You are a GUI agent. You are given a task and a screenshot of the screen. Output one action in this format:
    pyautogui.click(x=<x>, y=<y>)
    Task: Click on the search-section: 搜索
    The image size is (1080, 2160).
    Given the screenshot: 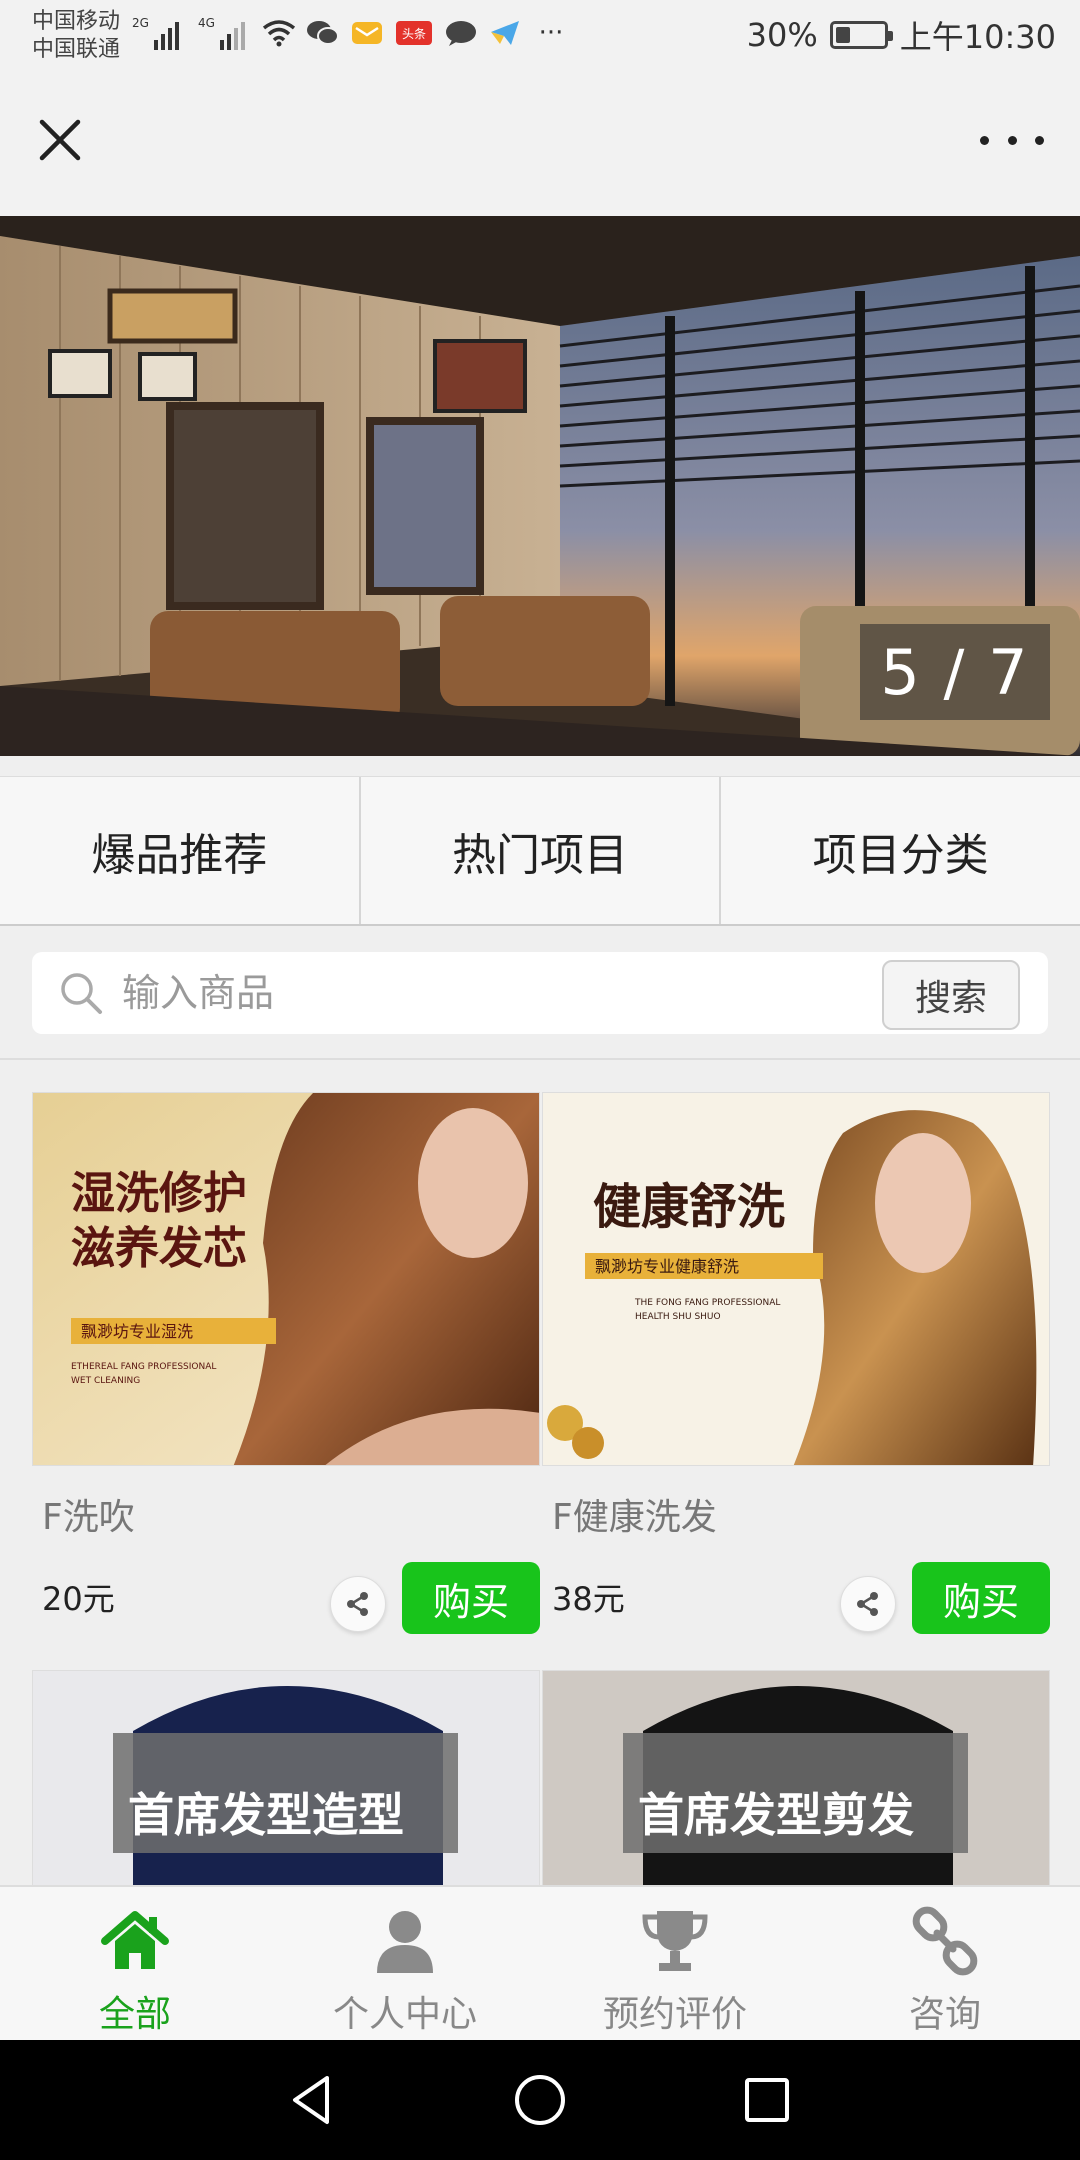 What is the action you would take?
    pyautogui.click(x=540, y=993)
    